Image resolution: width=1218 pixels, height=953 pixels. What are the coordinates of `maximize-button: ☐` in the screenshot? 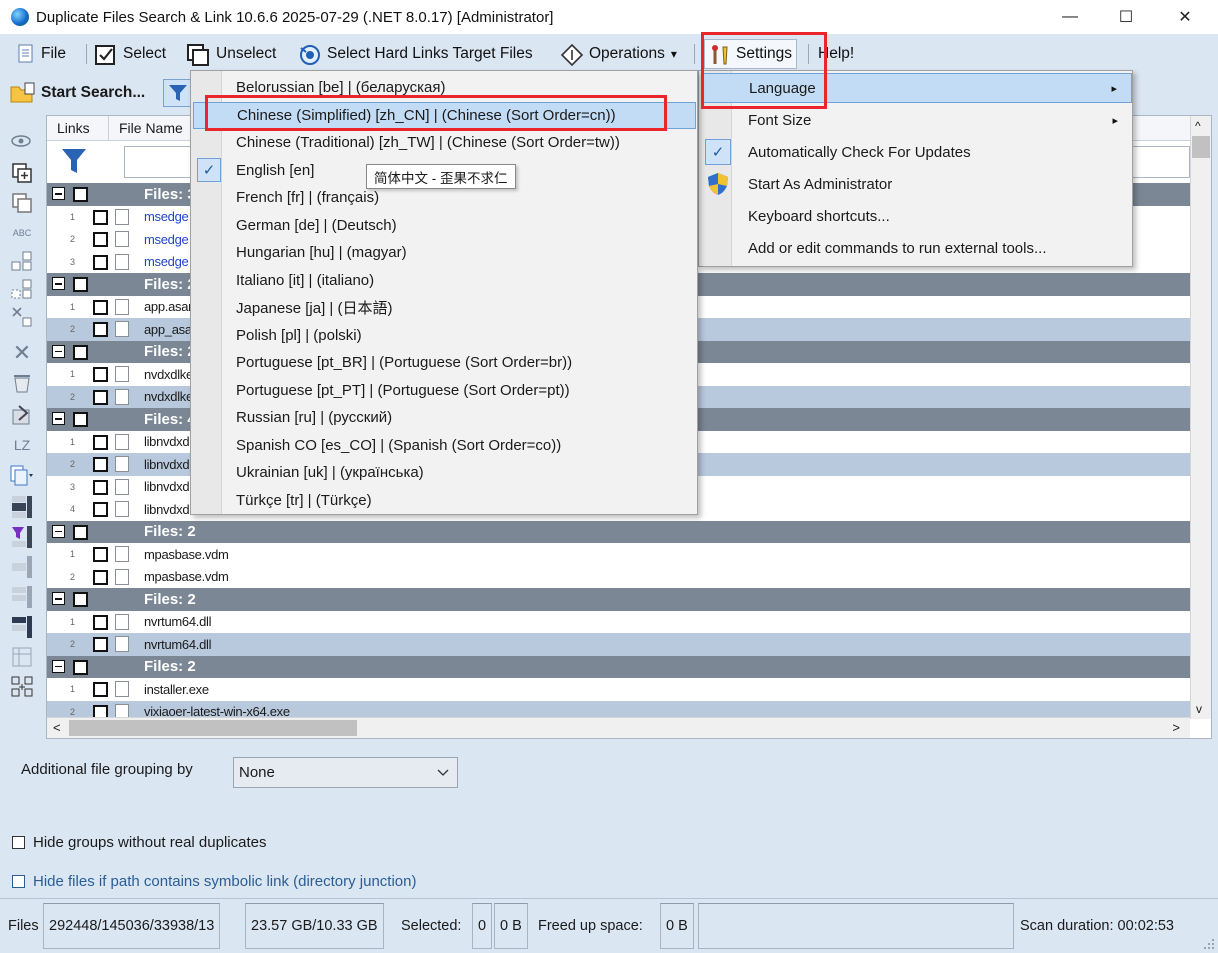 It's located at (1126, 17).